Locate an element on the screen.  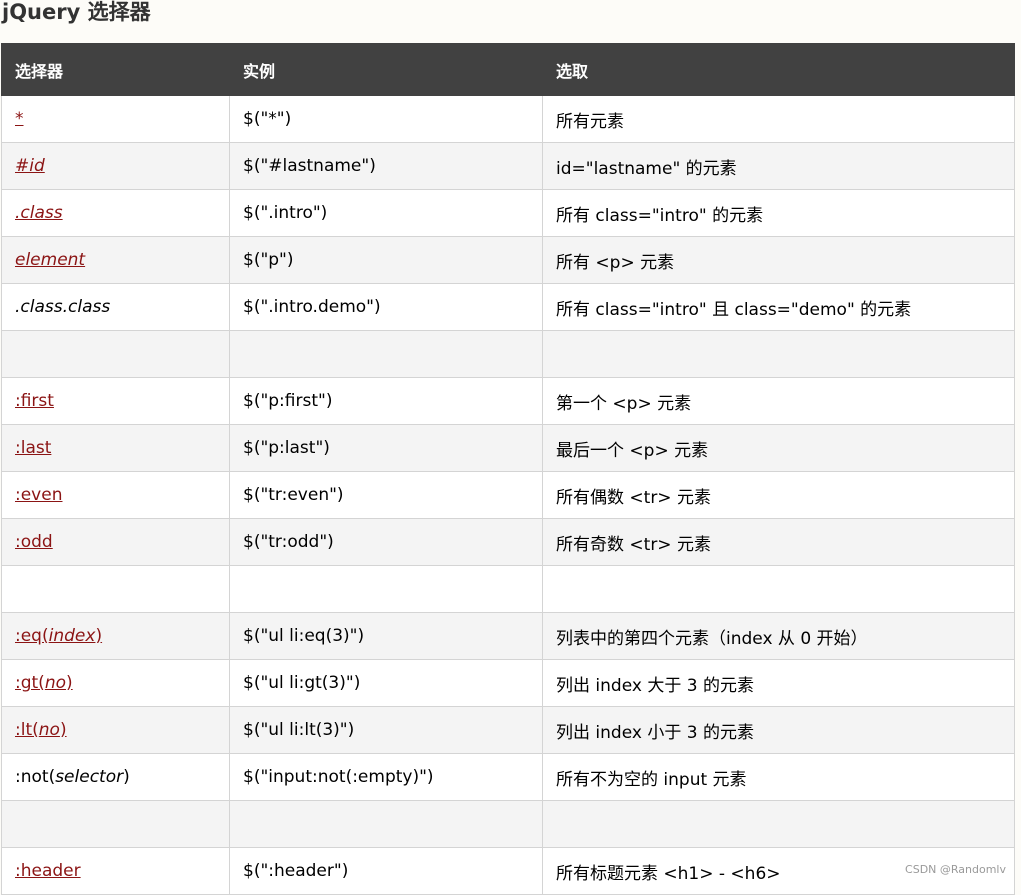
selector-text: #id is located at coordinates (30, 166).